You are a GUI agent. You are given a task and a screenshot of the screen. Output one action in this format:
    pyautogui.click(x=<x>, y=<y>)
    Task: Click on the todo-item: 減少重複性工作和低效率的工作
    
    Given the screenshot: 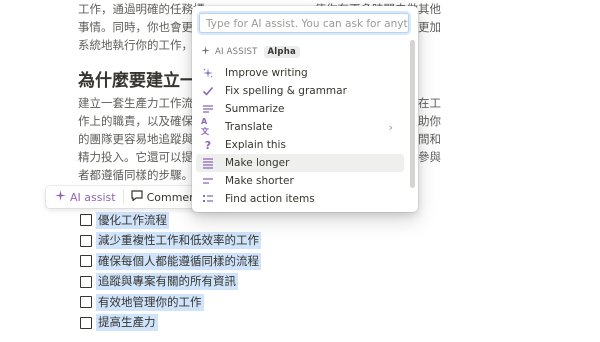 What is the action you would take?
    pyautogui.click(x=170, y=241)
    